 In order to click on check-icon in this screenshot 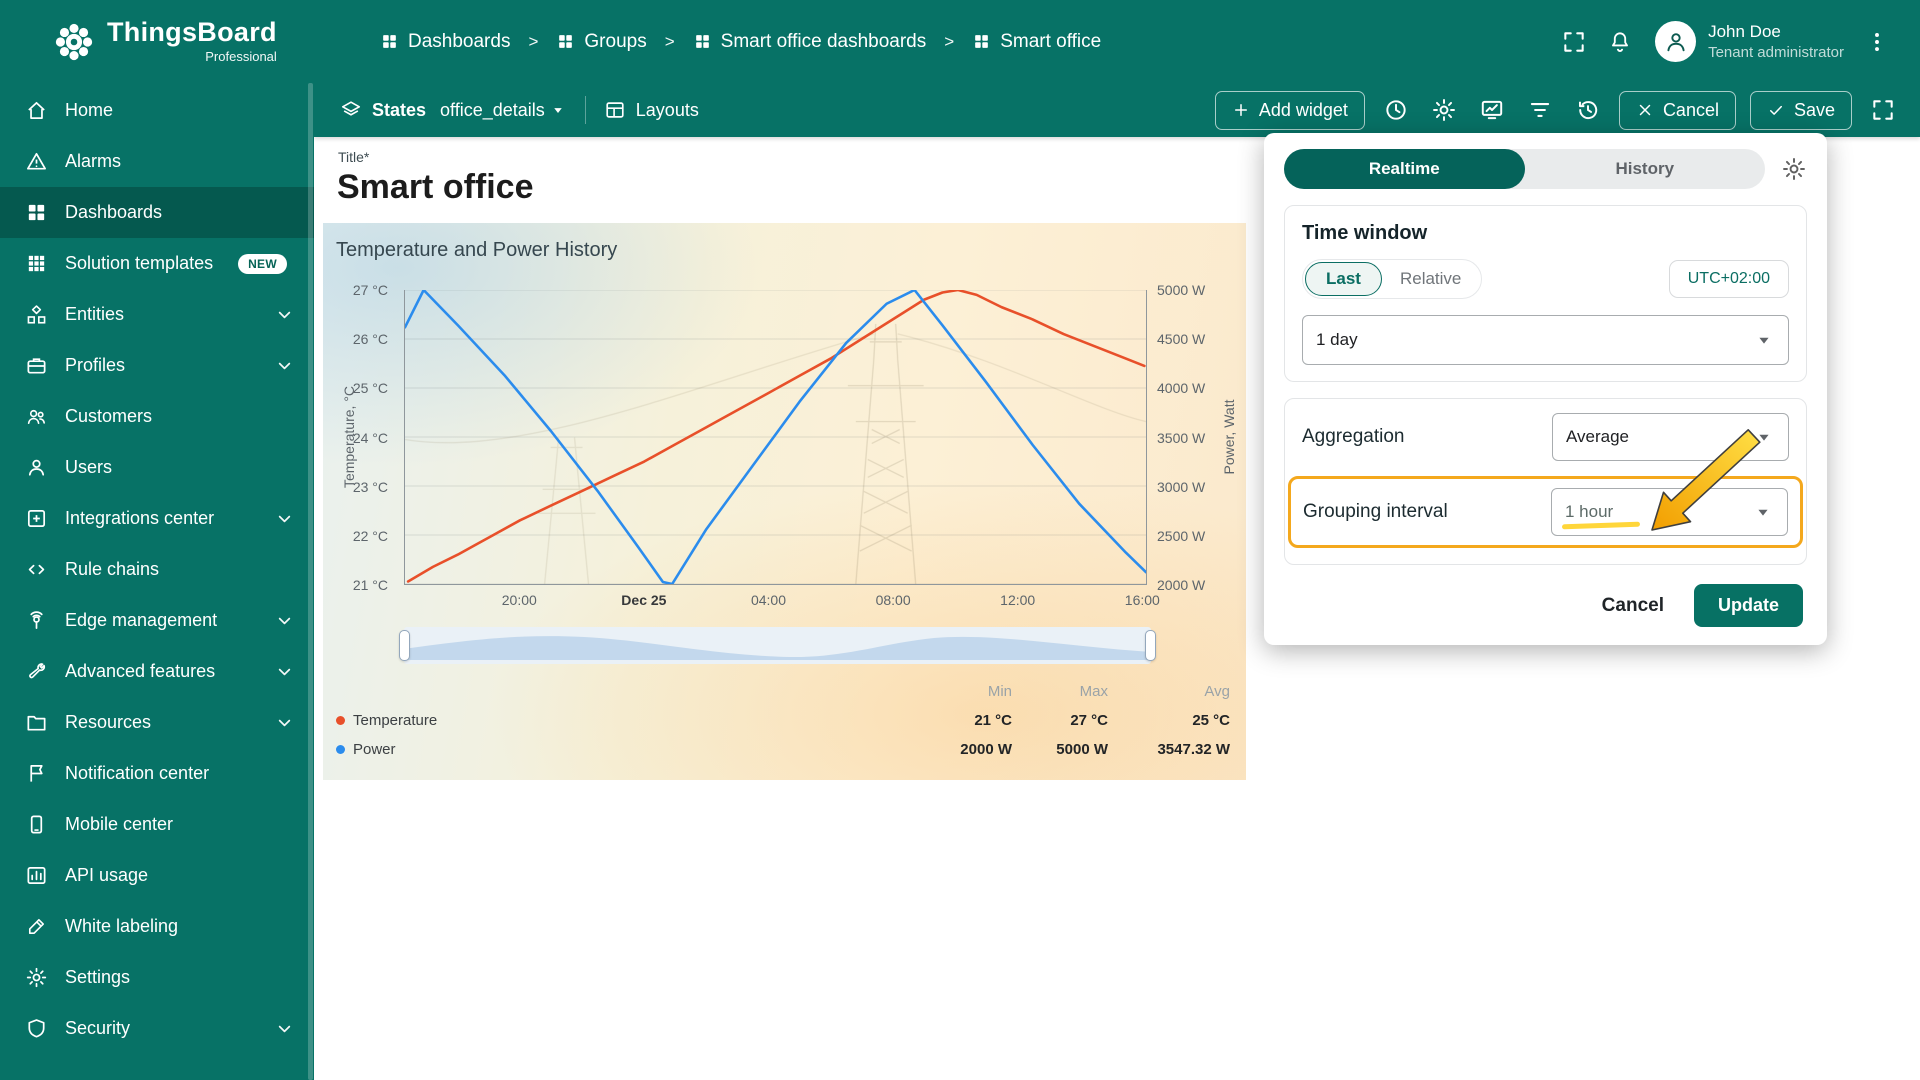, I will do `click(1776, 110)`.